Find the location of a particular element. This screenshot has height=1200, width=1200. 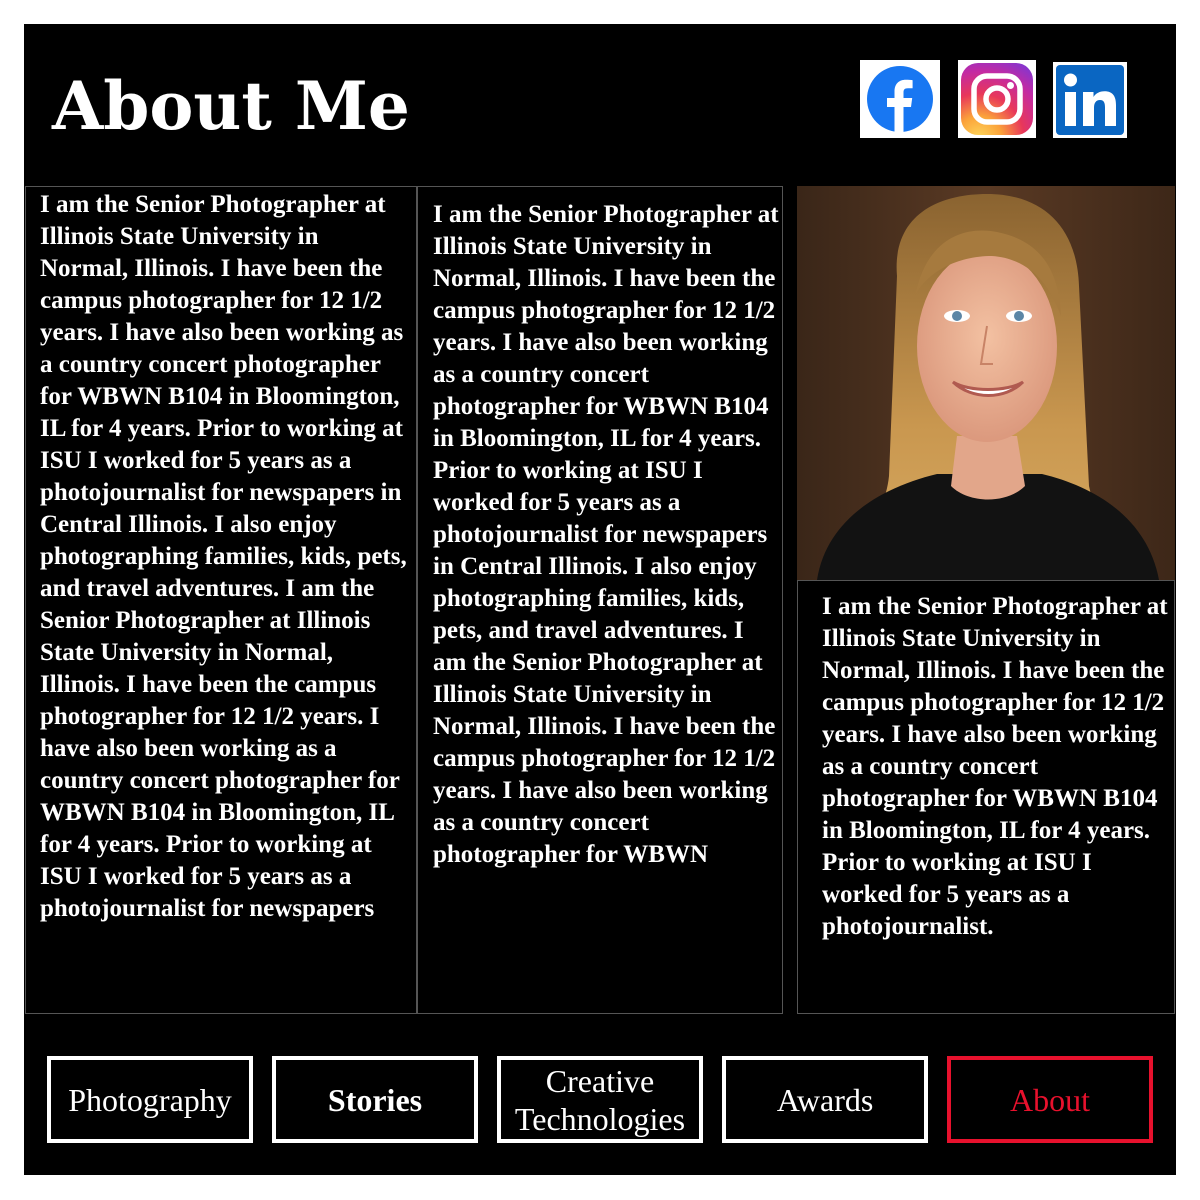

linkedin-icon is located at coordinates (1090, 100).